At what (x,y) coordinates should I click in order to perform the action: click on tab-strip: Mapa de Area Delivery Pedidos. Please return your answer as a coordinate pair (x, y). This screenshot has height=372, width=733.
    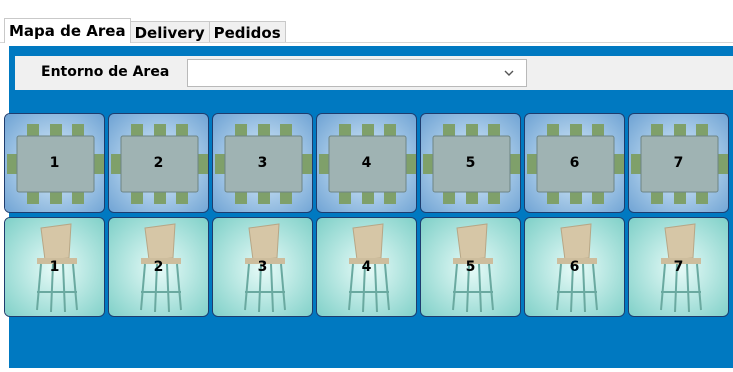
    Looking at the image, I should click on (145, 30).